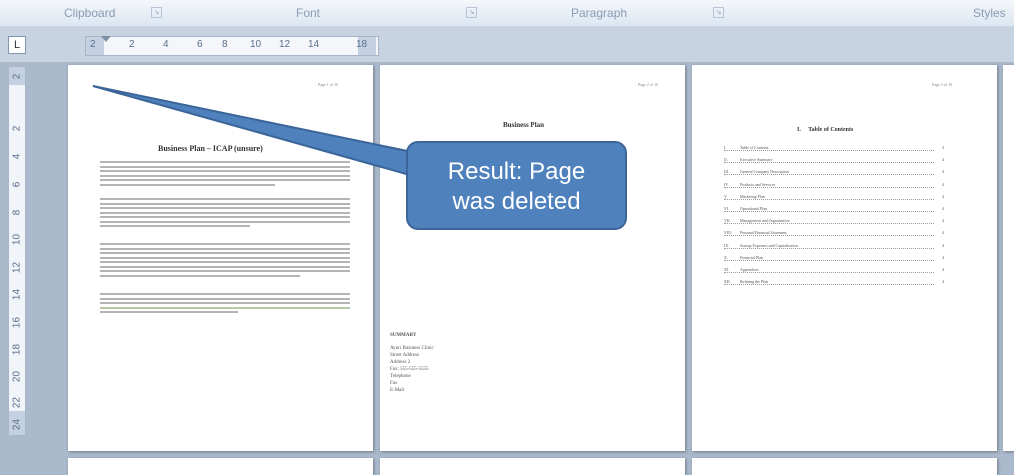 Image resolution: width=1014 pixels, height=475 pixels. I want to click on ruler-number: 12, so click(17, 267).